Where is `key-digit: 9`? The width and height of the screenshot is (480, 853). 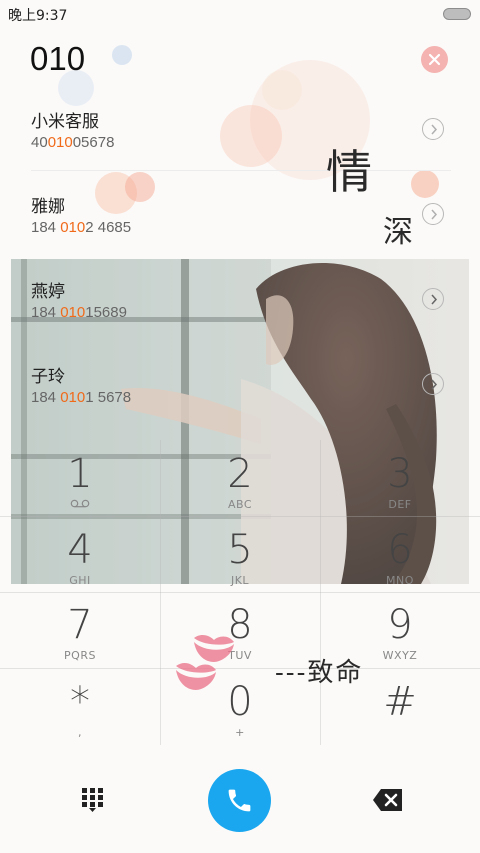
key-digit: 9 is located at coordinates (400, 625).